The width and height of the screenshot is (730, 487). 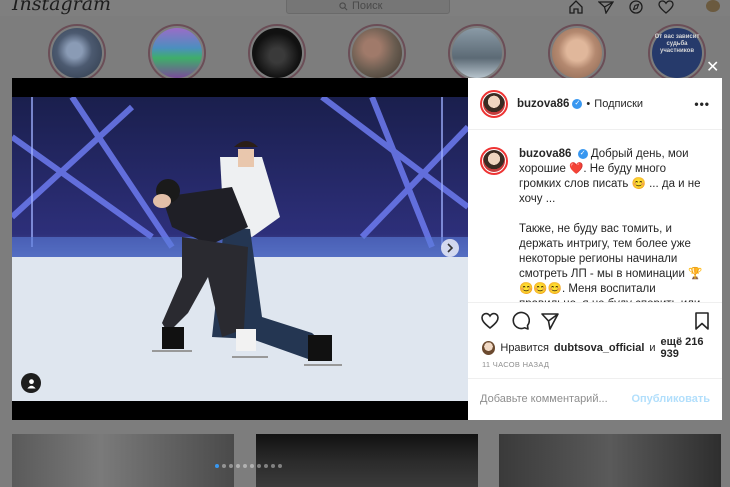 I want to click on publish-button: Опубликовать, so click(x=670, y=399).